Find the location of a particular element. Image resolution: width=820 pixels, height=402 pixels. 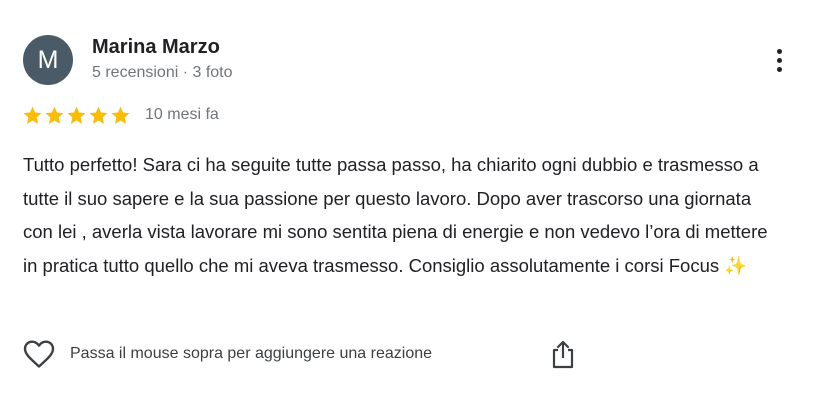

rating-row: 10 mesi fa is located at coordinates (120, 115).